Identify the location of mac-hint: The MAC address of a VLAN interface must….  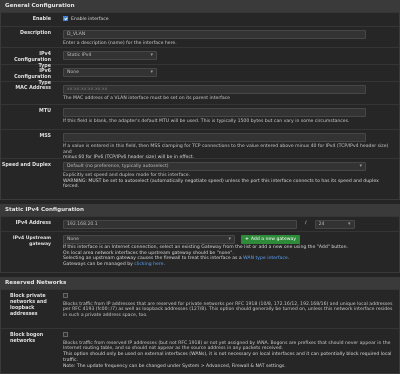
(147, 98).